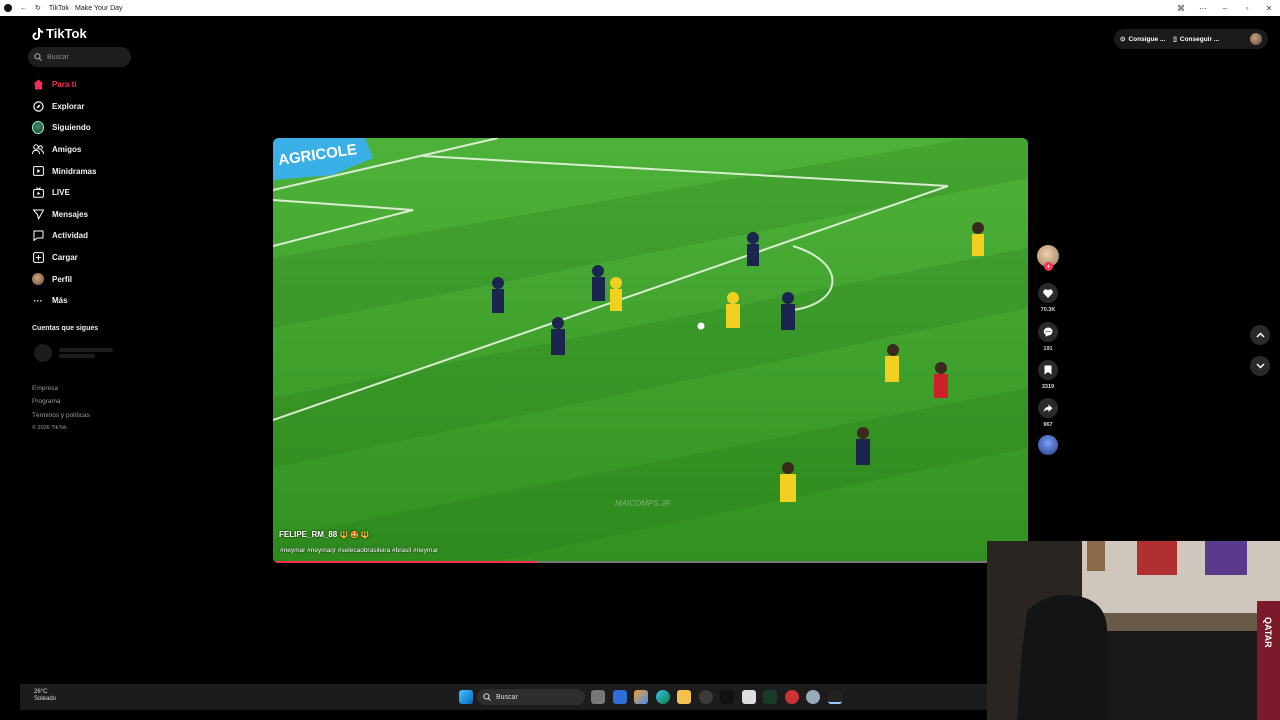 Image resolution: width=1280 pixels, height=720 pixels. Describe the element at coordinates (37, 33) in the screenshot. I see `tiktok-note-icon` at that location.